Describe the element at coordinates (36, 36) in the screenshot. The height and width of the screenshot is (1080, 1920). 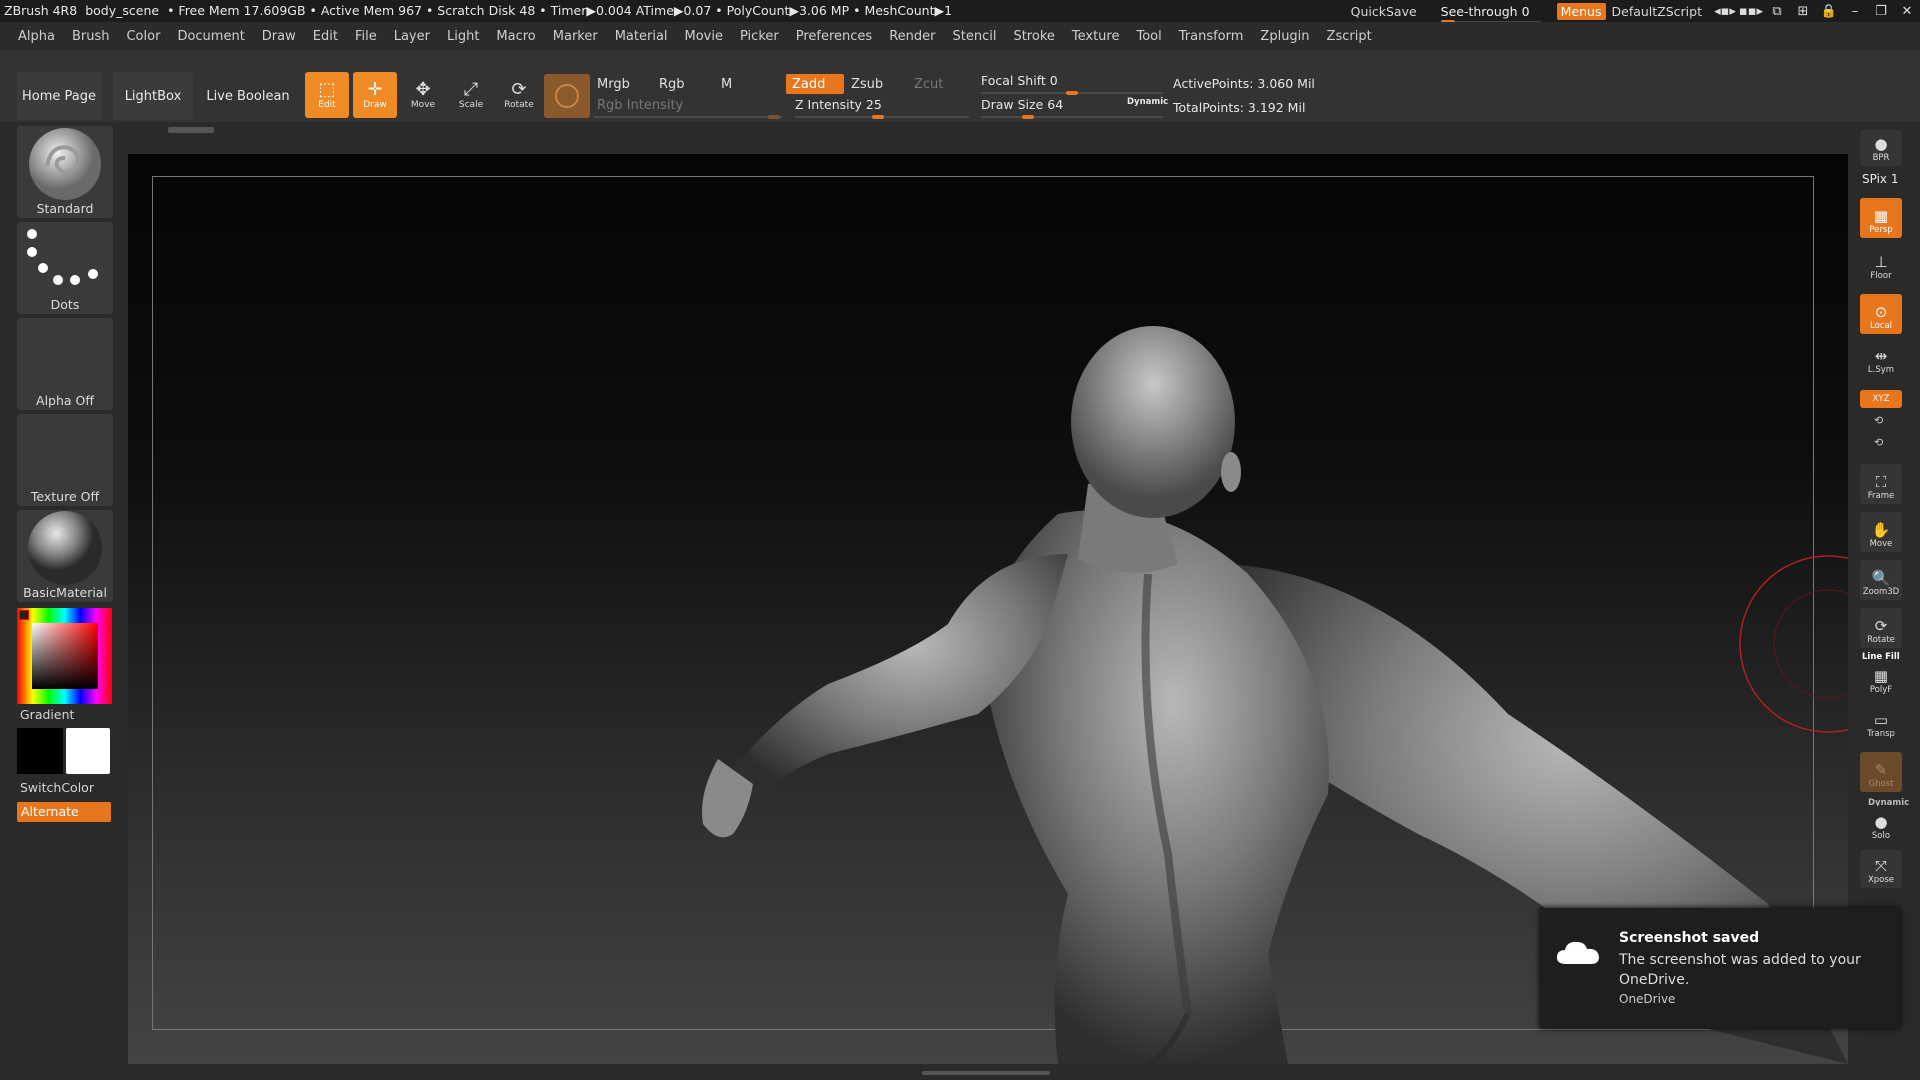
I see `menu-alpha: Alpha` at that location.